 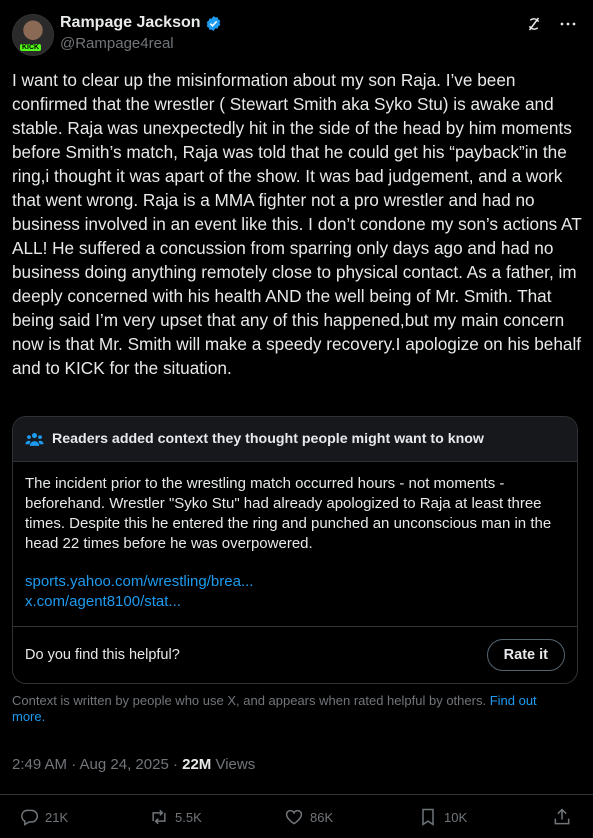 I want to click on action-bar: 21K 5.5K 86K 10K, so click(x=296, y=816).